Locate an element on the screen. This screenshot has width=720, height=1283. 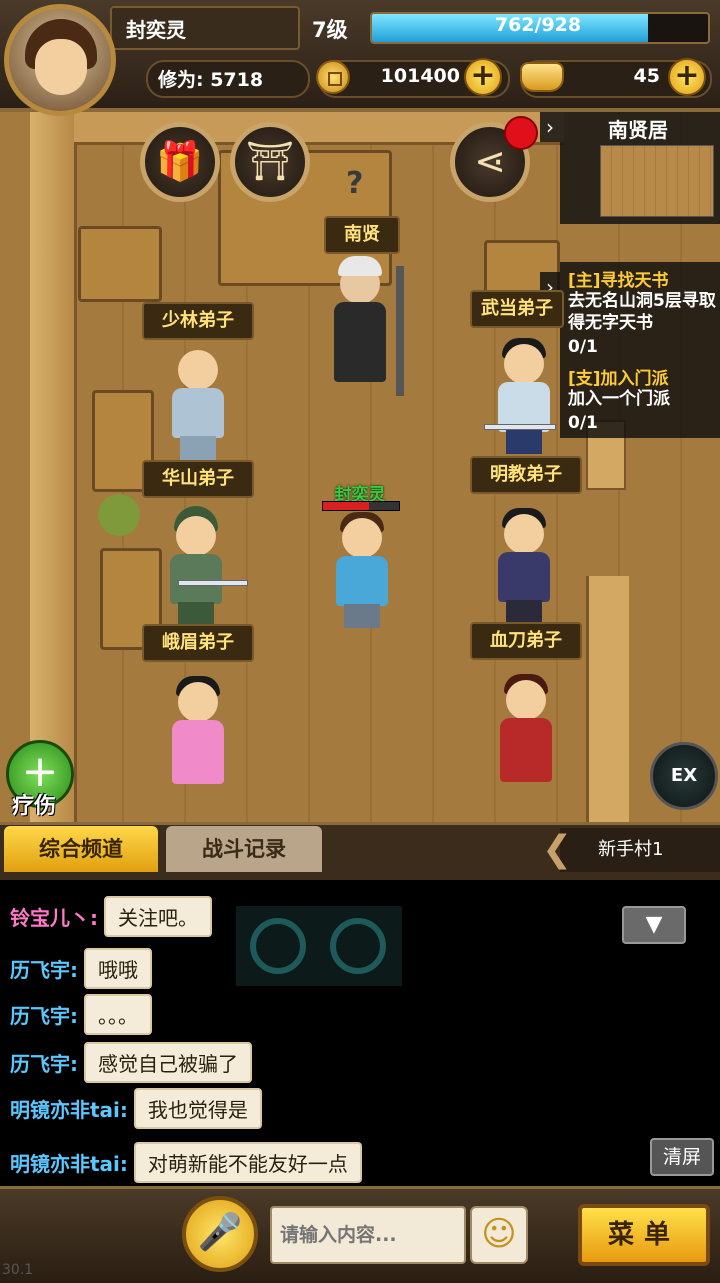
ex-button: EX is located at coordinates (684, 776).